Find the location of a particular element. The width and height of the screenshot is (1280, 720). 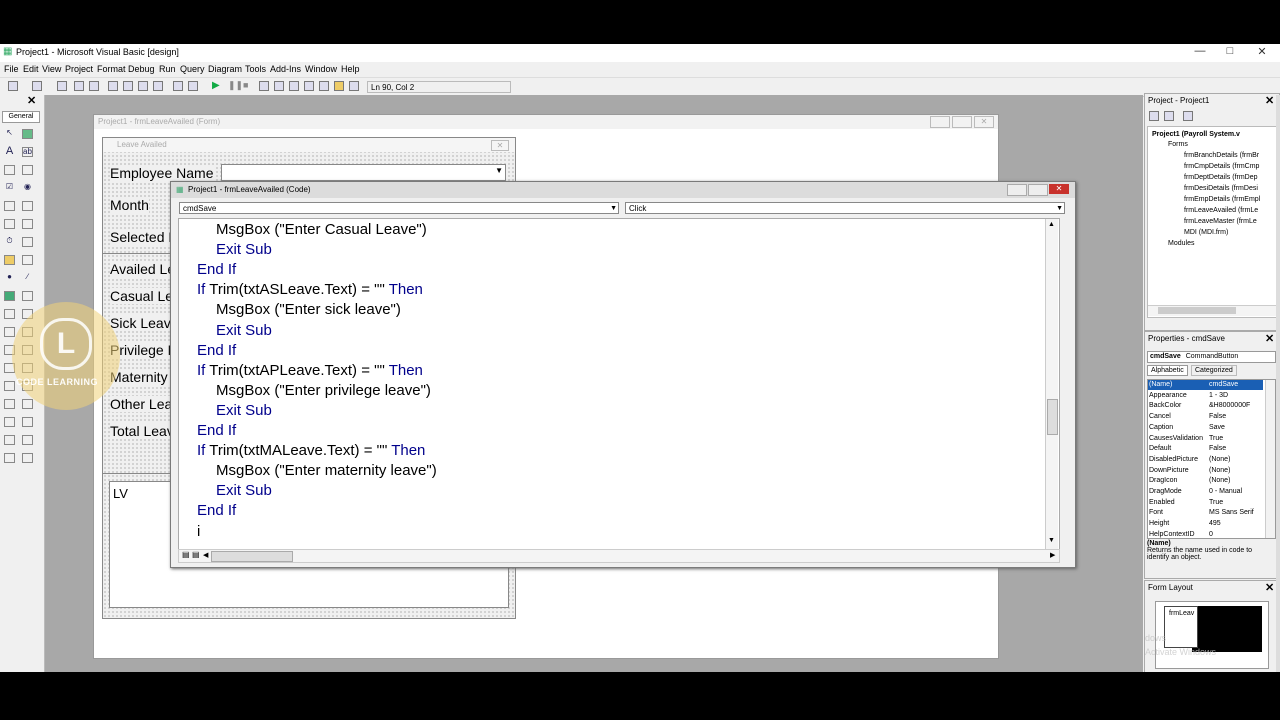

form-min-icon is located at coordinates (940, 122).